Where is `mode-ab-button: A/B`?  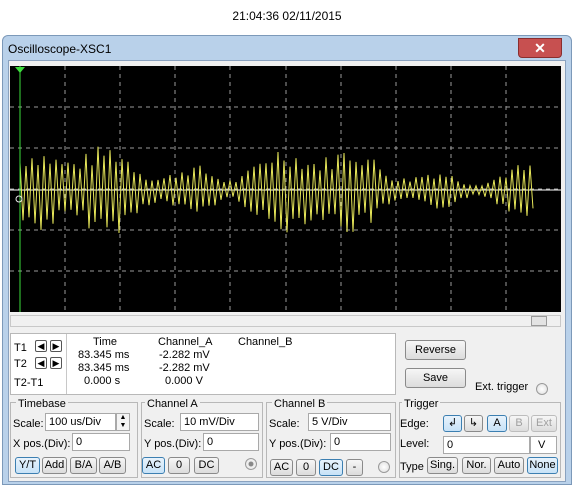
mode-ab-button: A/B is located at coordinates (112, 465).